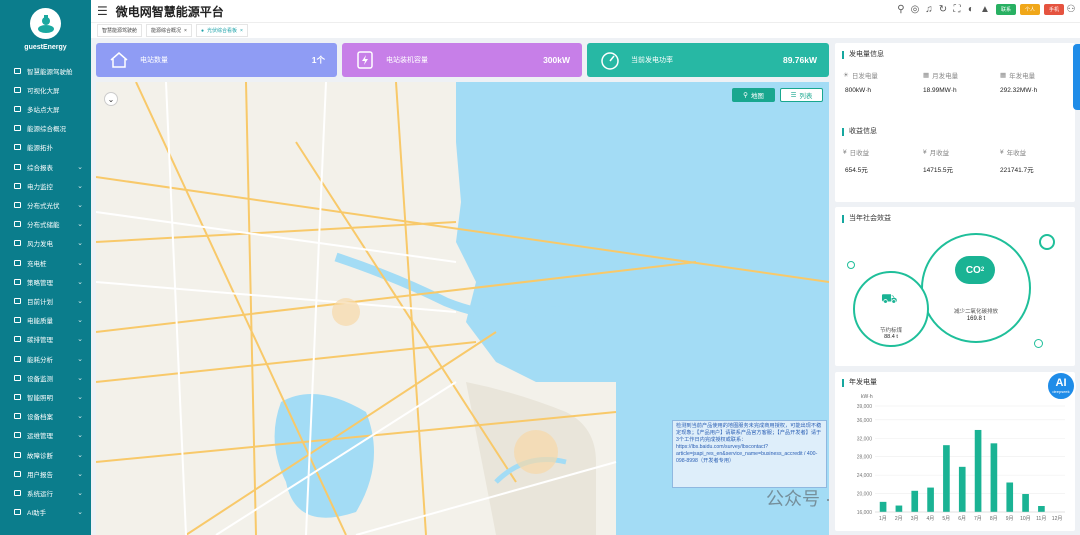  I want to click on coal-value: 88.4 t, so click(891, 337).